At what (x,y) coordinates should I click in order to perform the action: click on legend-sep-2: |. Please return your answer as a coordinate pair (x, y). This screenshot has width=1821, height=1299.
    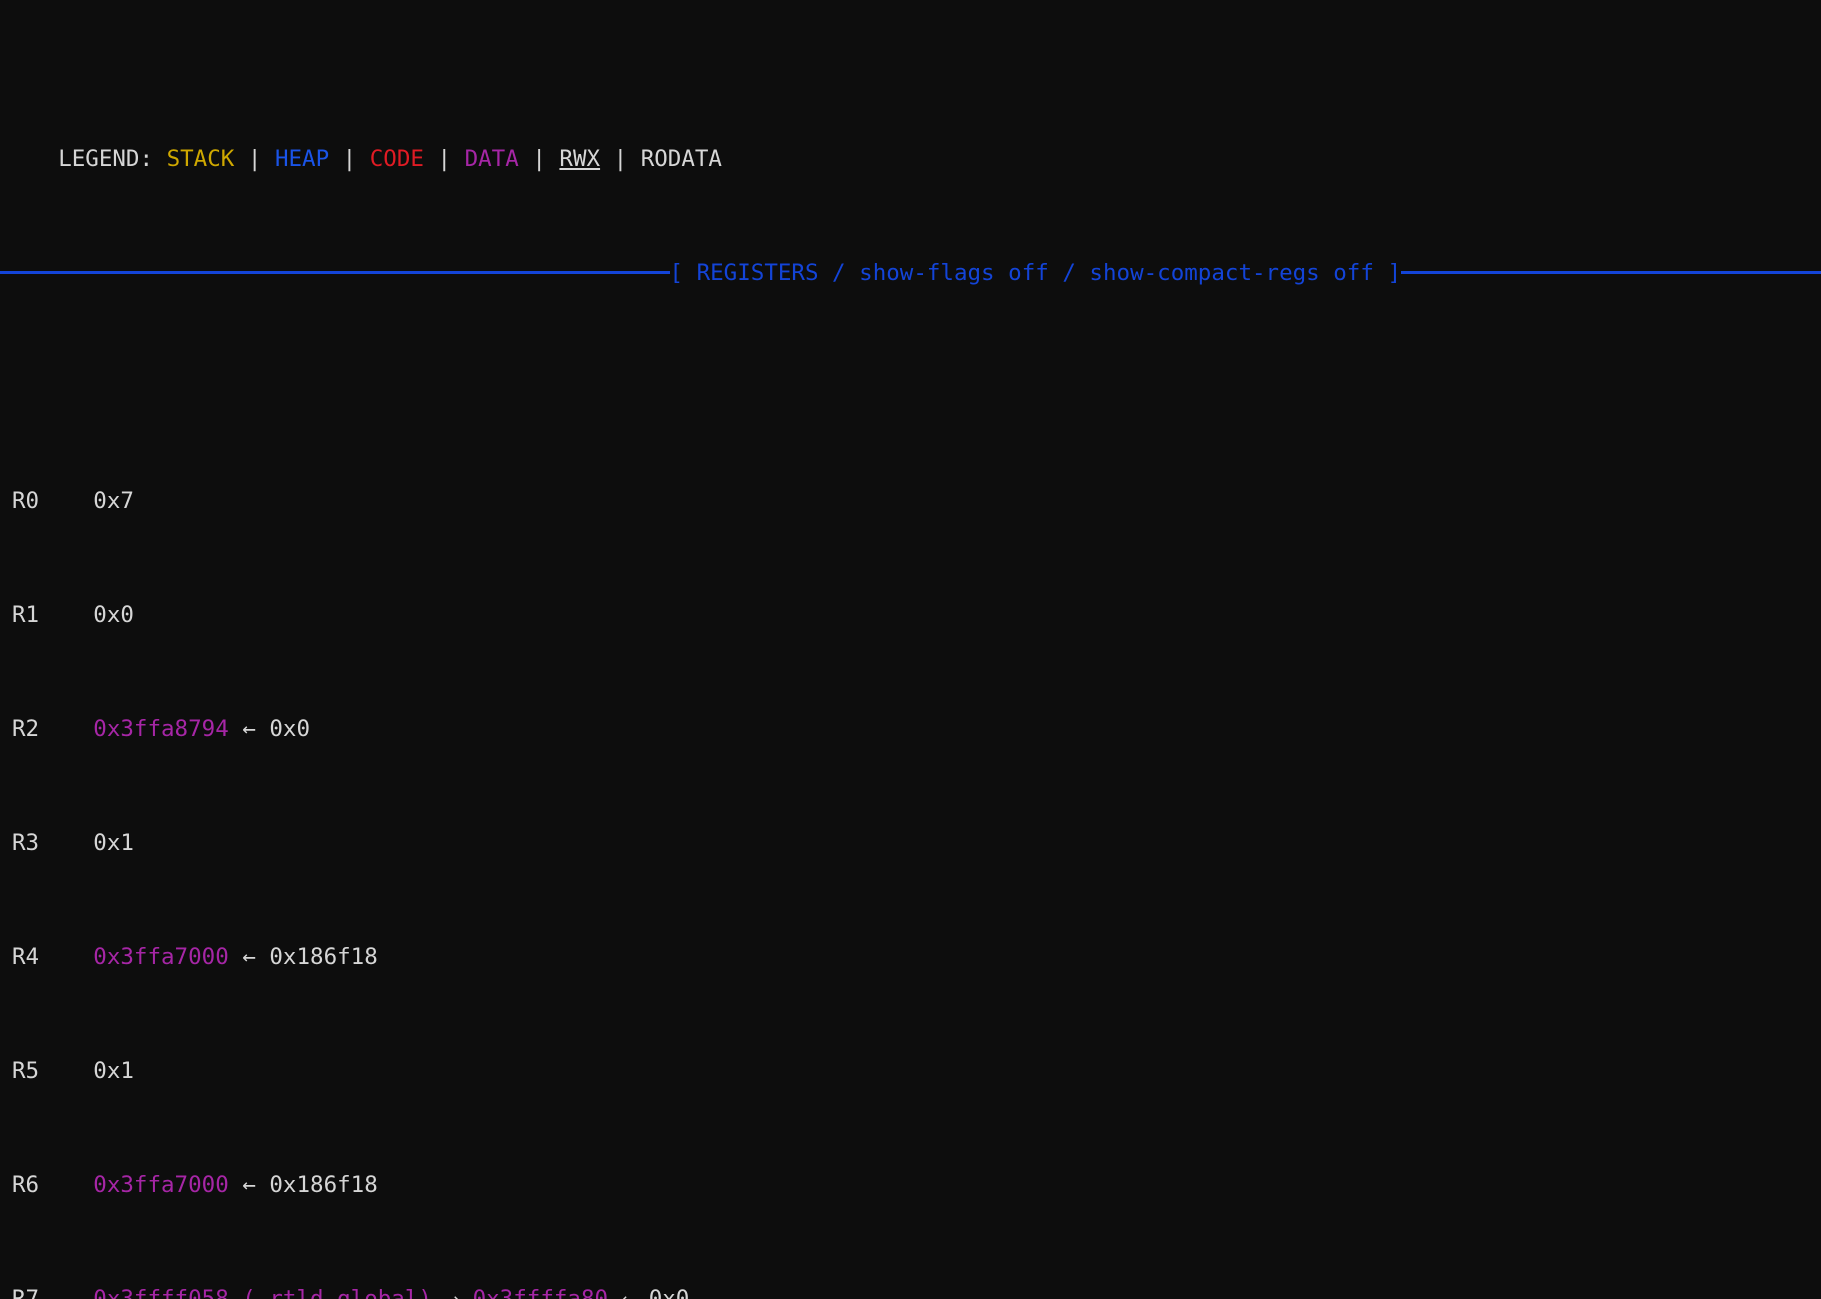
    Looking at the image, I should click on (349, 158).